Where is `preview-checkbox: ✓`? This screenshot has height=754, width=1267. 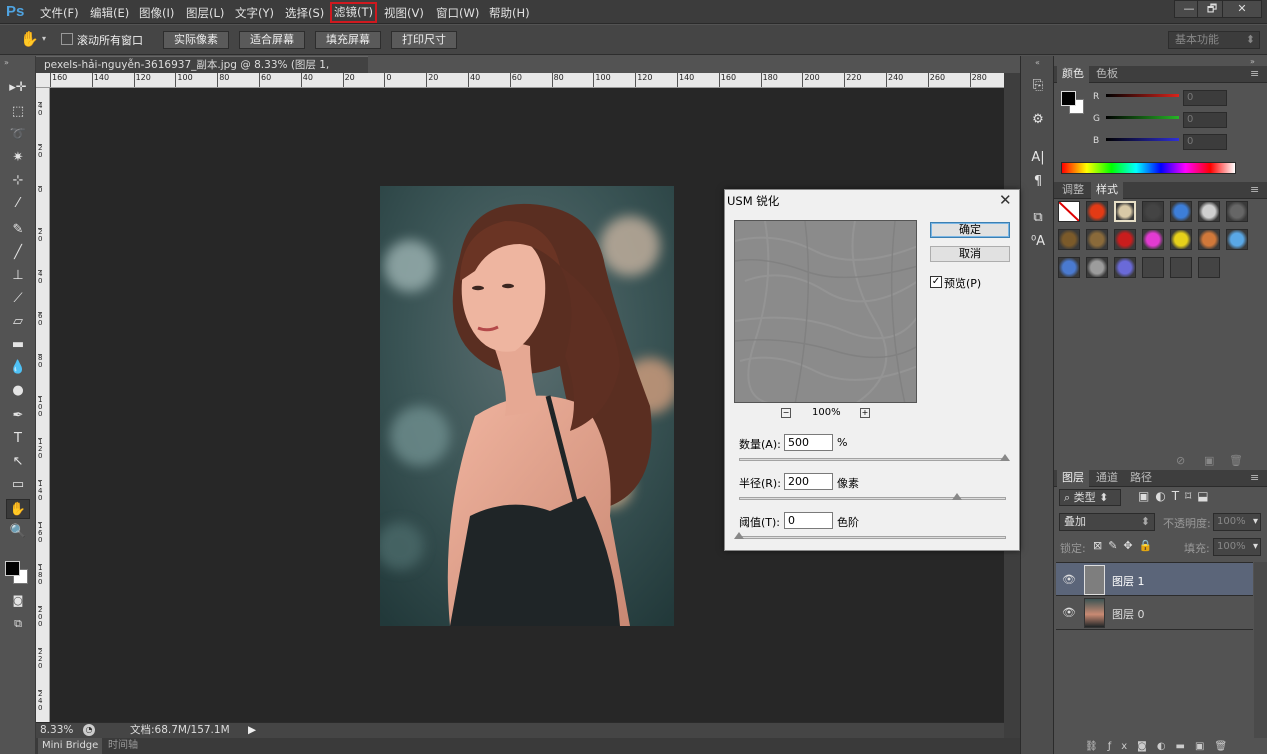 preview-checkbox: ✓ is located at coordinates (936, 282).